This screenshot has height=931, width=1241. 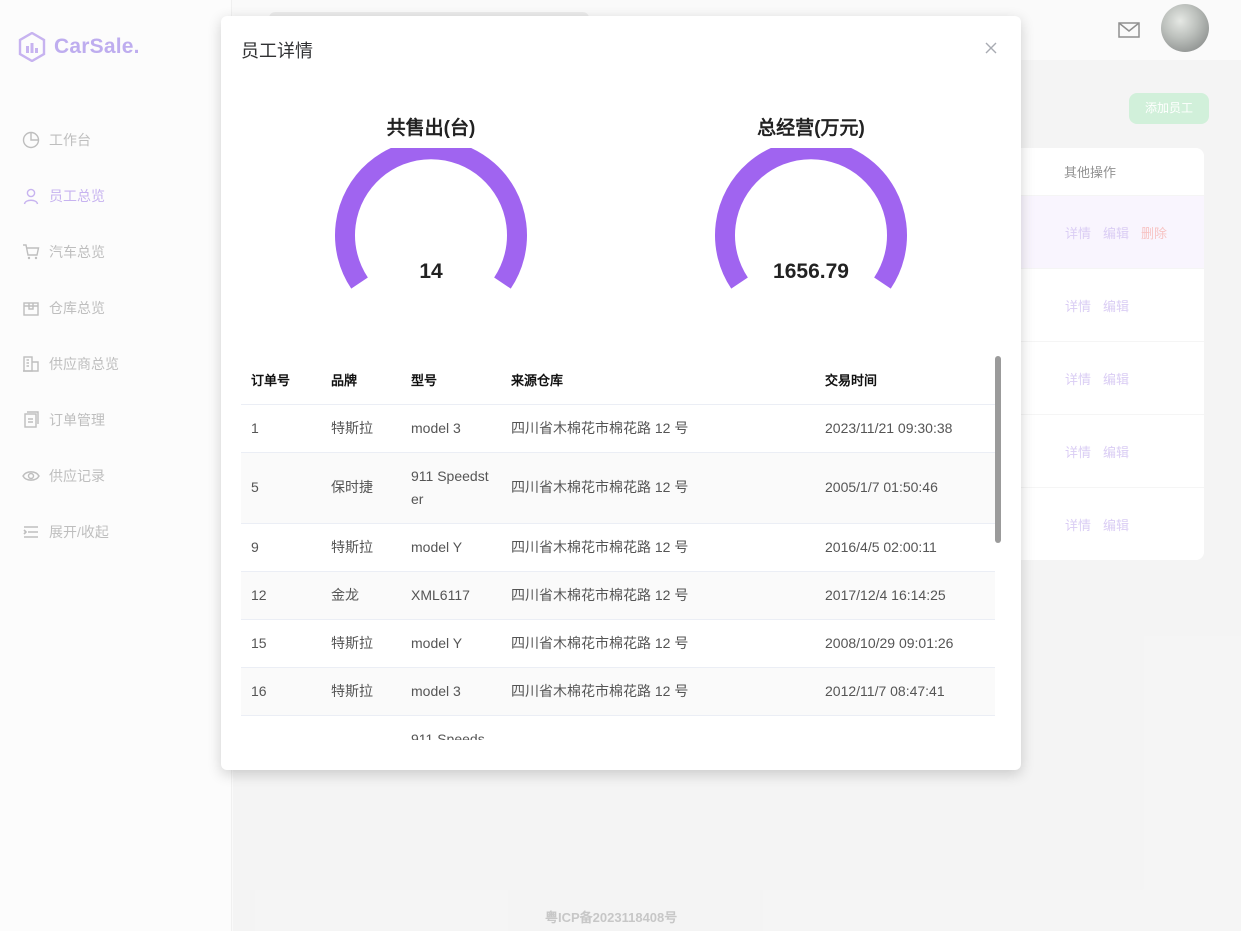 I want to click on modal-title: 员工详情, so click(x=277, y=51).